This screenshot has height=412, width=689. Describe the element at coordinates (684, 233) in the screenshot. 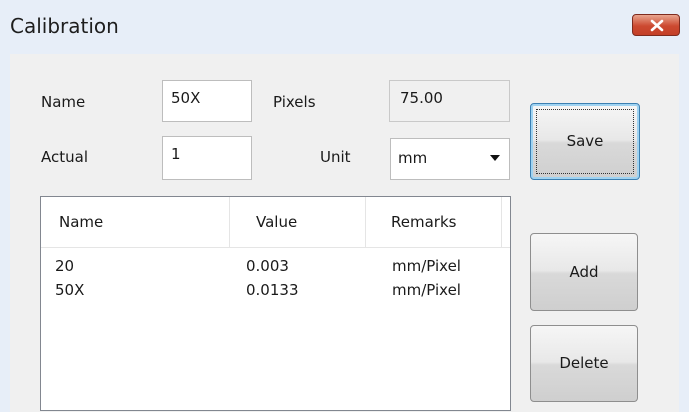

I see `window-border-right` at that location.